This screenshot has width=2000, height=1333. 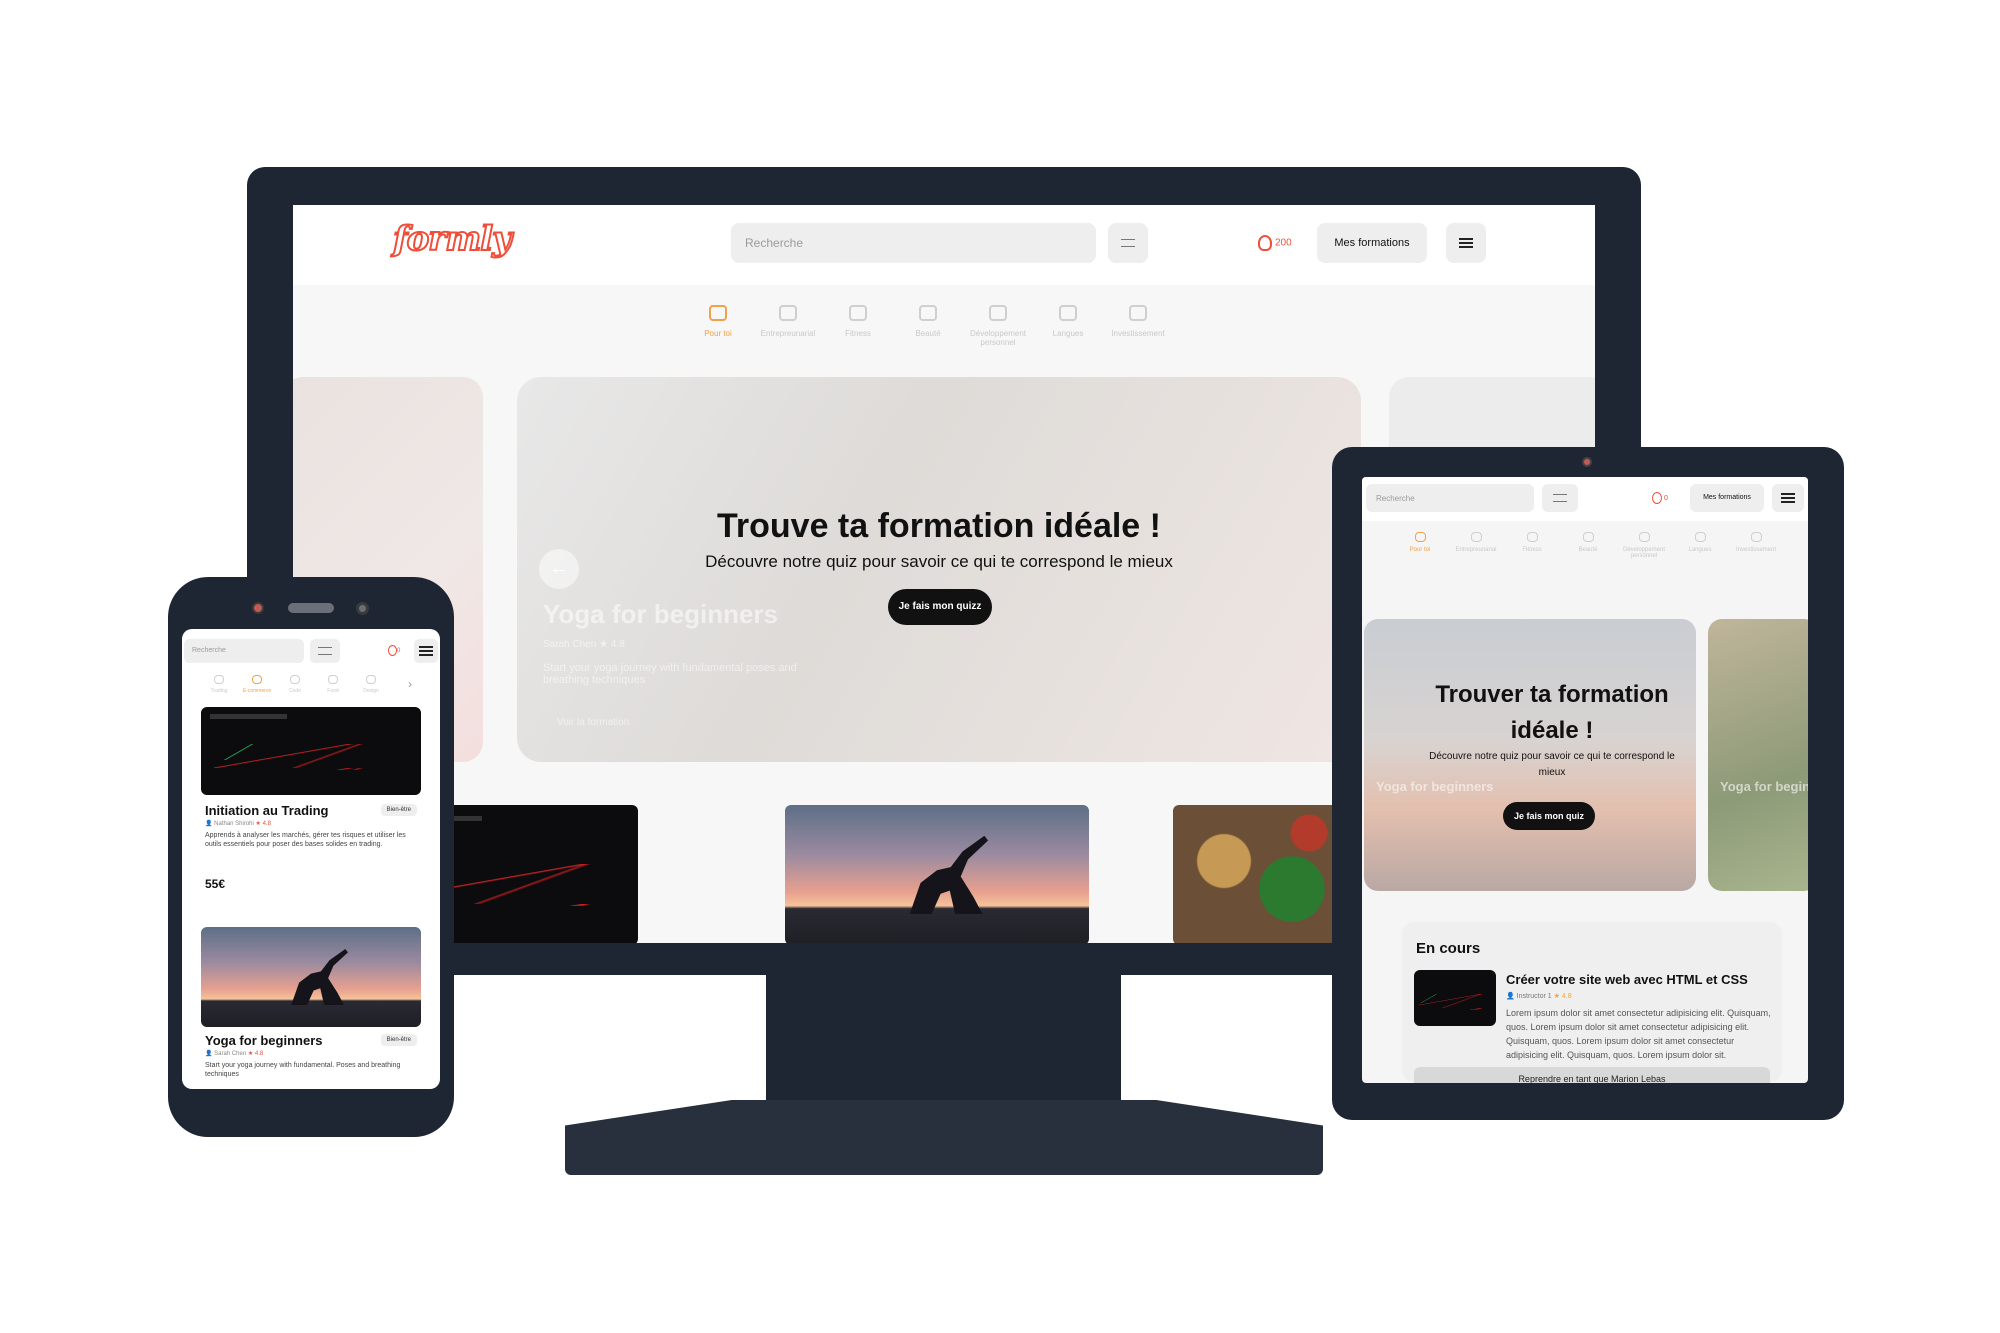 I want to click on category-label: E-commerce, so click(x=257, y=691).